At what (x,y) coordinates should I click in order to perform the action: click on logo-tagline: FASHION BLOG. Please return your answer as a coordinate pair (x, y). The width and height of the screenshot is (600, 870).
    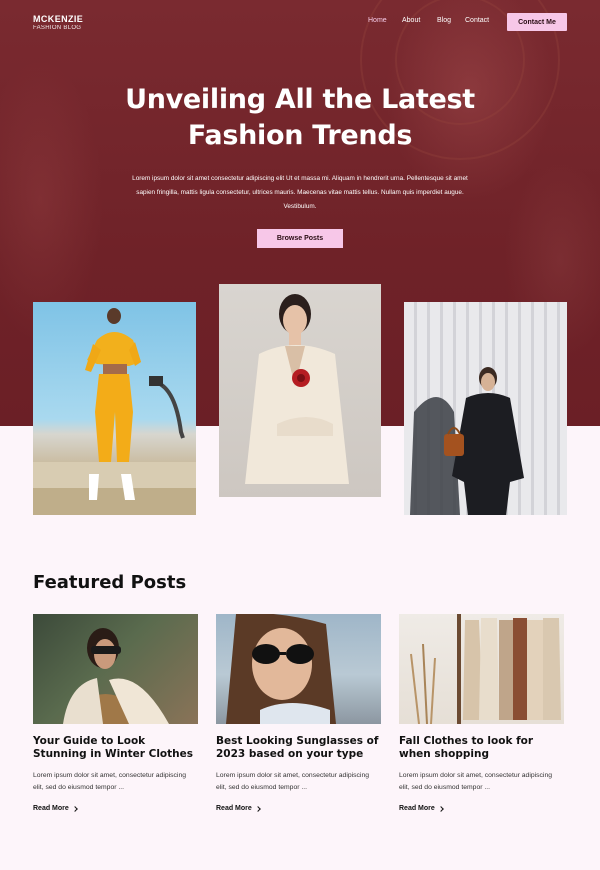
    Looking at the image, I should click on (57, 28).